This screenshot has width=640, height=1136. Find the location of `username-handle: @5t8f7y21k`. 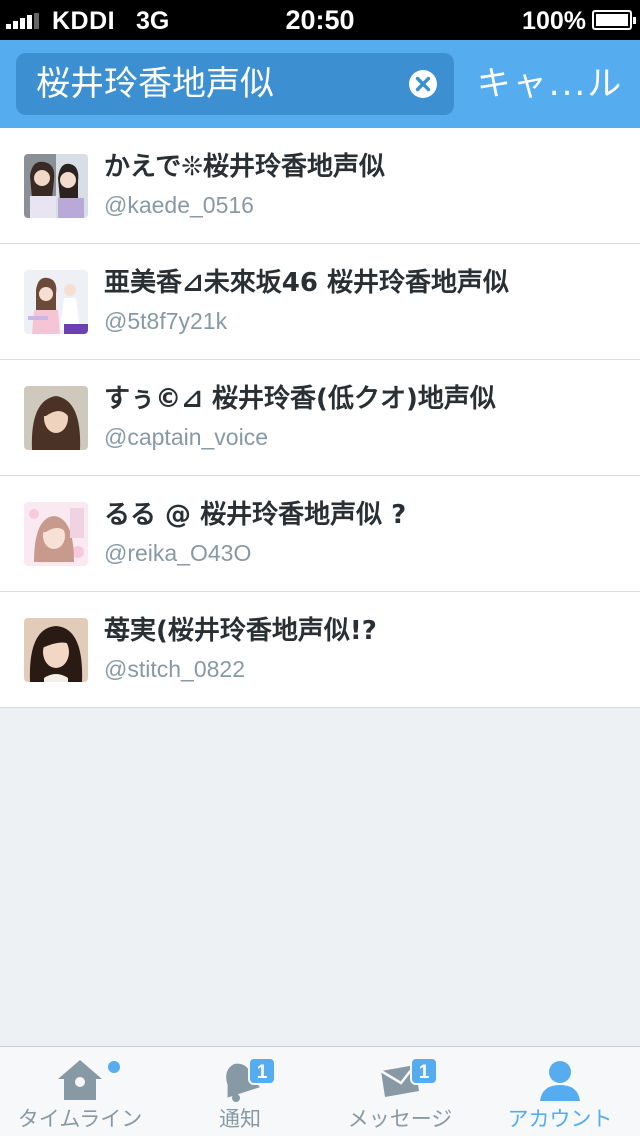

username-handle: @5t8f7y21k is located at coordinates (166, 321).